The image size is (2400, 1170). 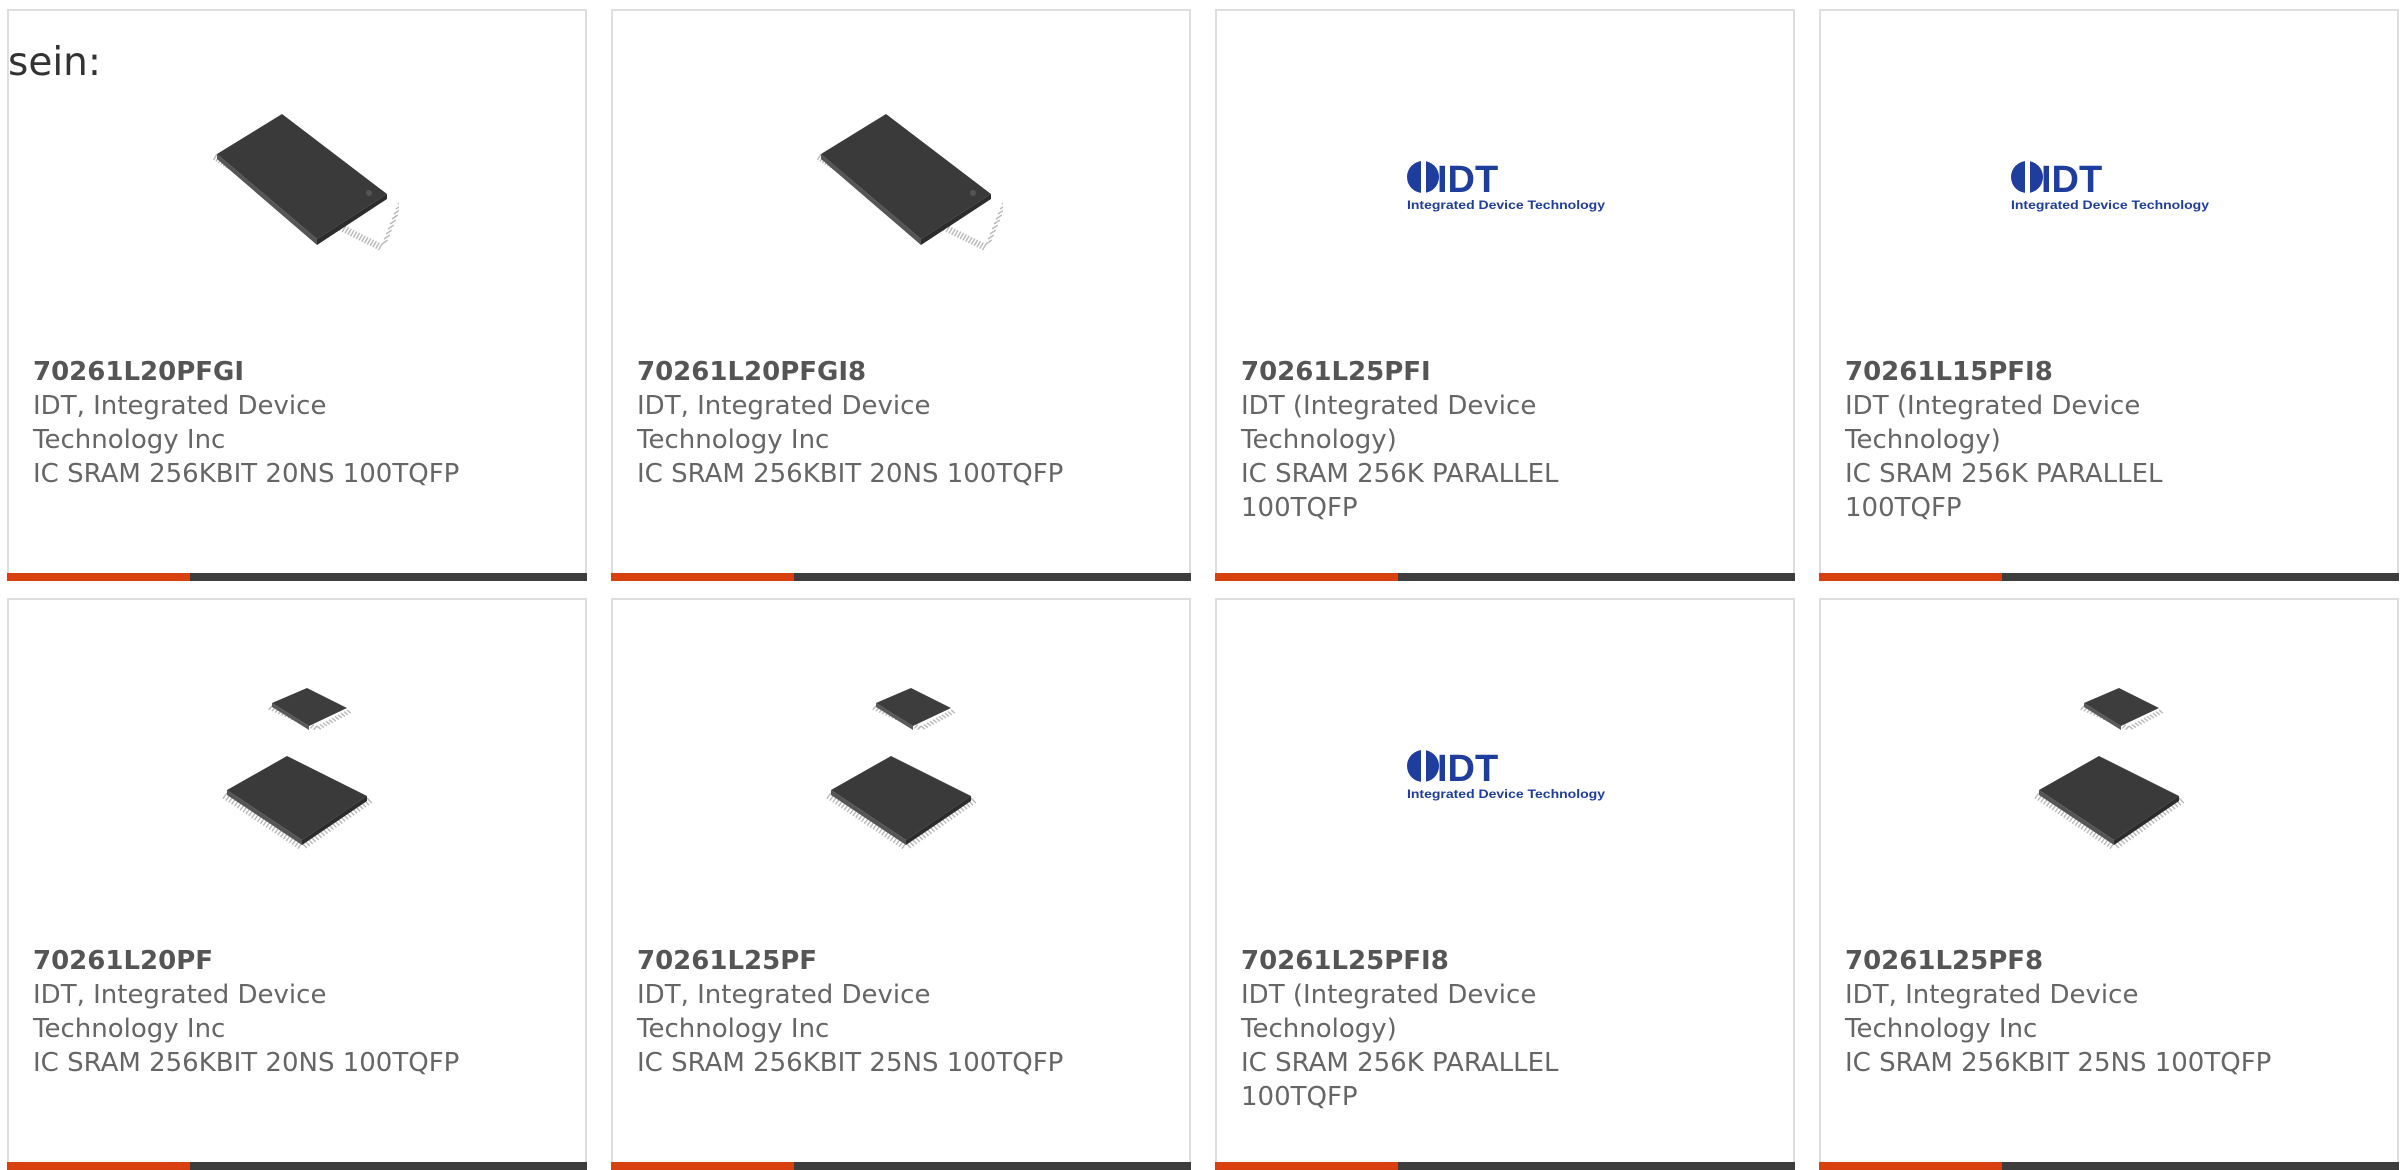 I want to click on intro-text: sein:, so click(x=55, y=62).